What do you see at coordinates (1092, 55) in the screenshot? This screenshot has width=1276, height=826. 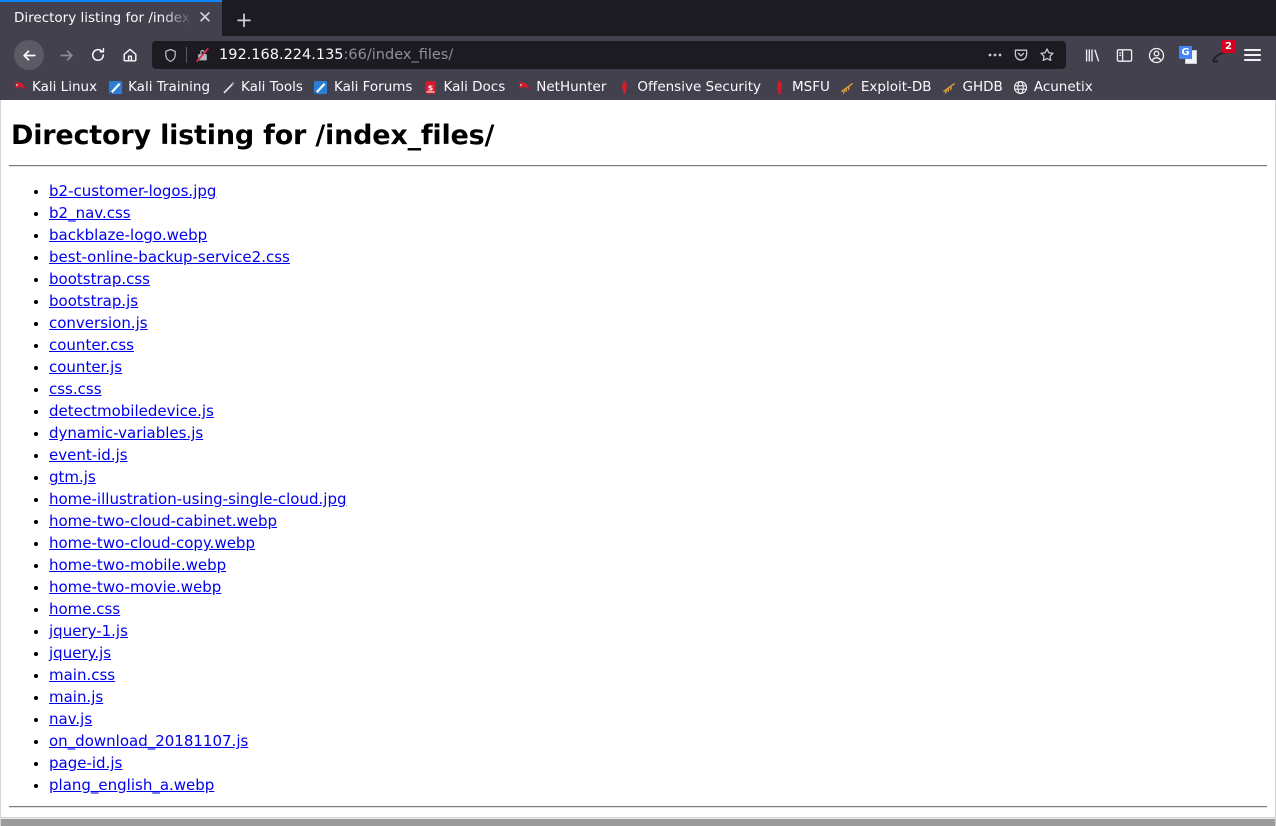 I see `library-icon` at bounding box center [1092, 55].